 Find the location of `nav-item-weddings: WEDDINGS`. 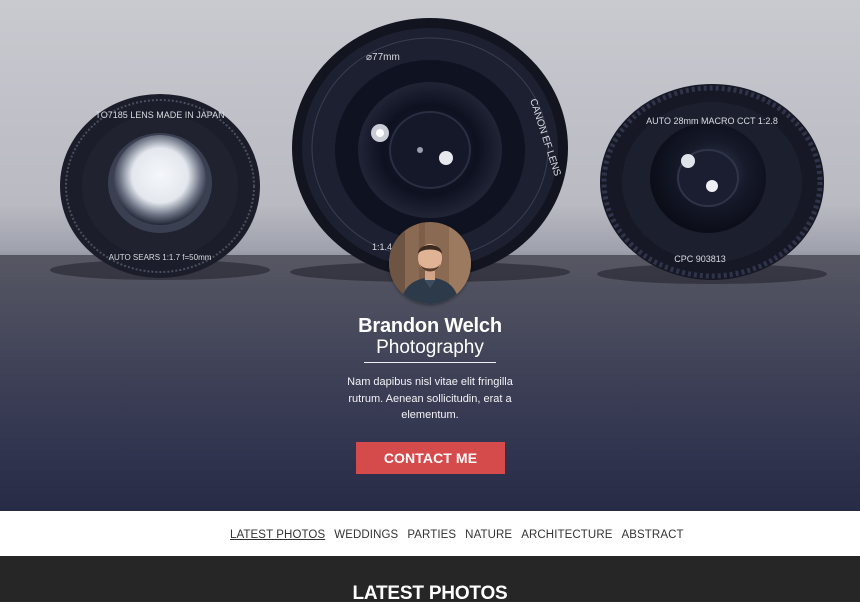

nav-item-weddings: WEDDINGS is located at coordinates (366, 535).